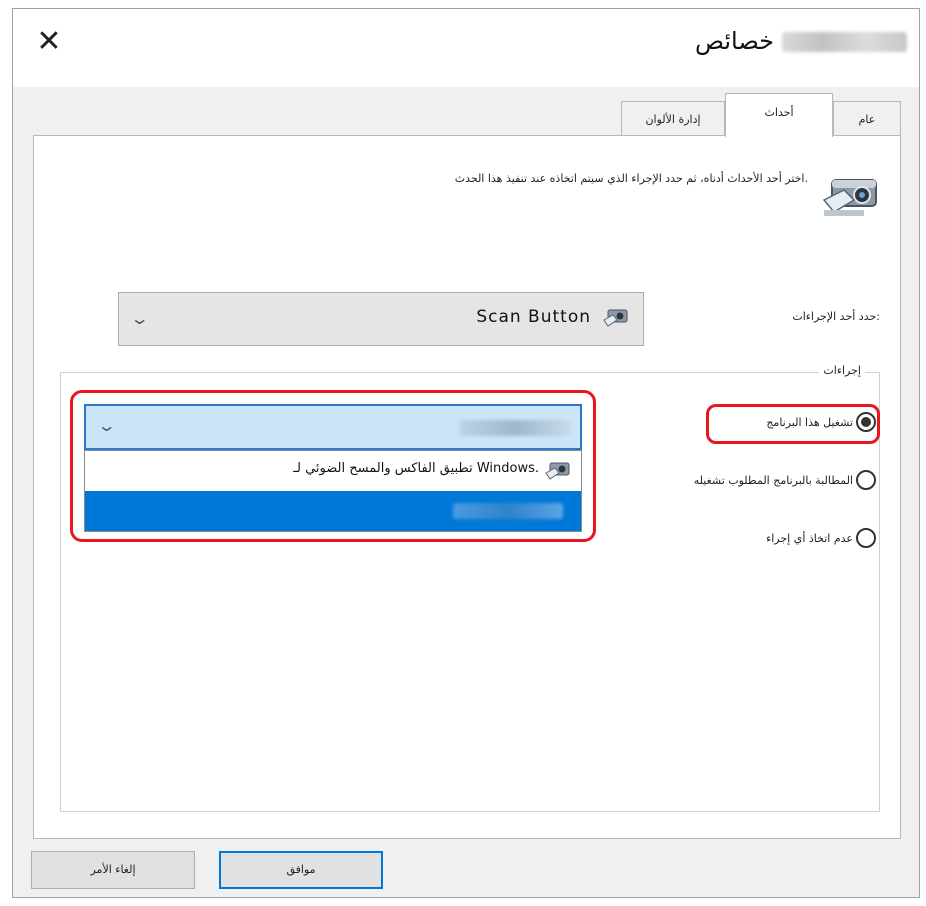  What do you see at coordinates (333, 511) in the screenshot?
I see `list-item-highlighted` at bounding box center [333, 511].